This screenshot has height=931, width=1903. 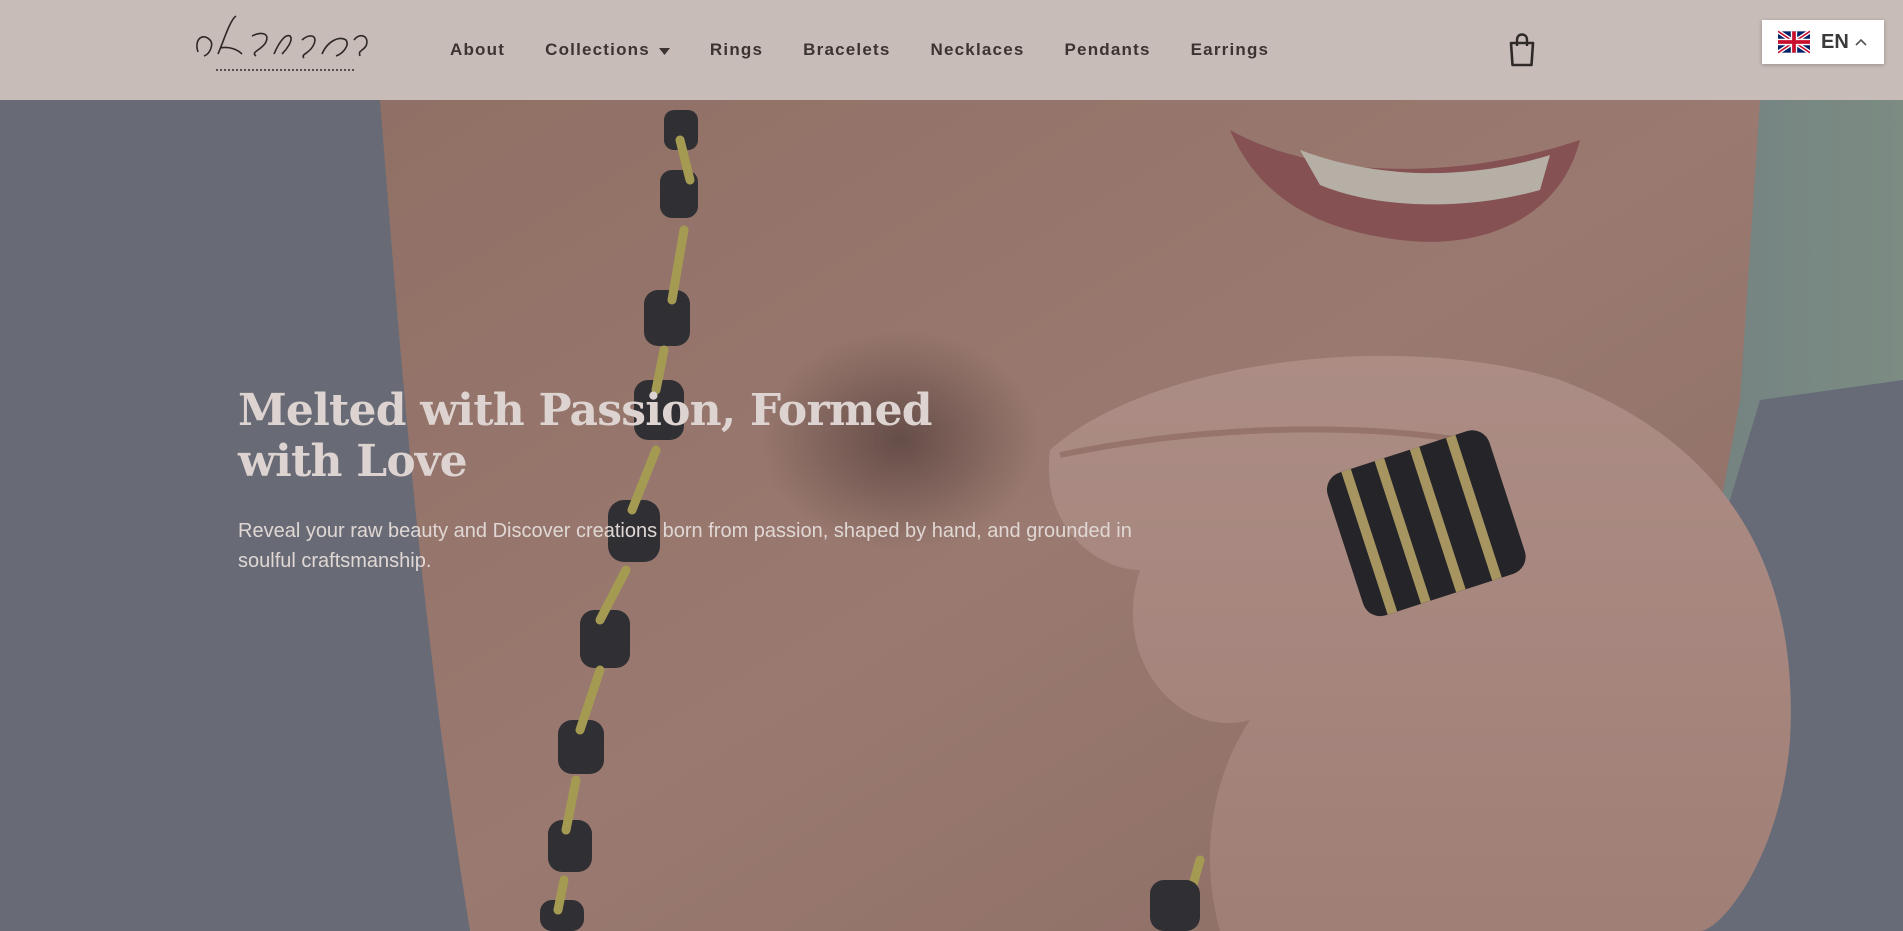 I want to click on nav-about-label: About, so click(x=478, y=49).